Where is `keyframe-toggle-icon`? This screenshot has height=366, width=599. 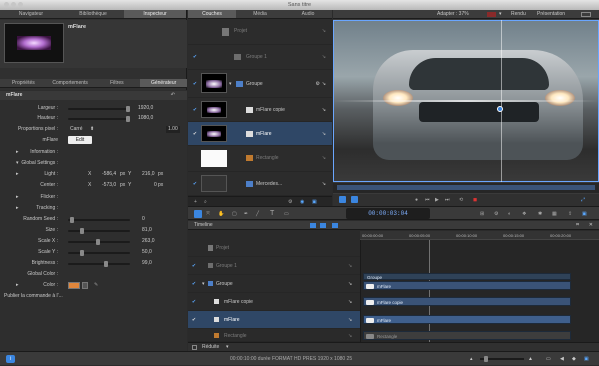
keyframe-toggle-icon is located at coordinates (335, 225).